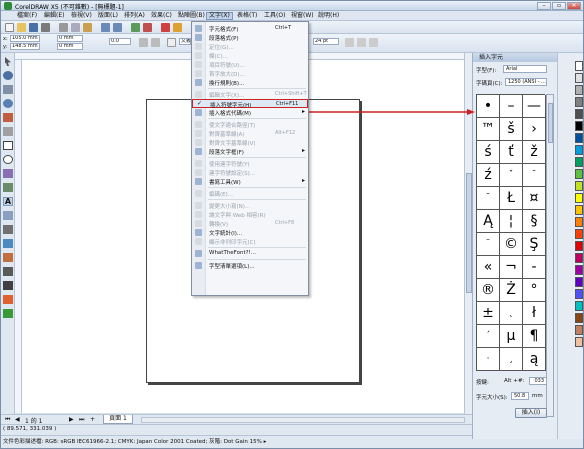 This screenshot has height=449, width=584. I want to click on glyph-cell: ź, so click(488, 175).